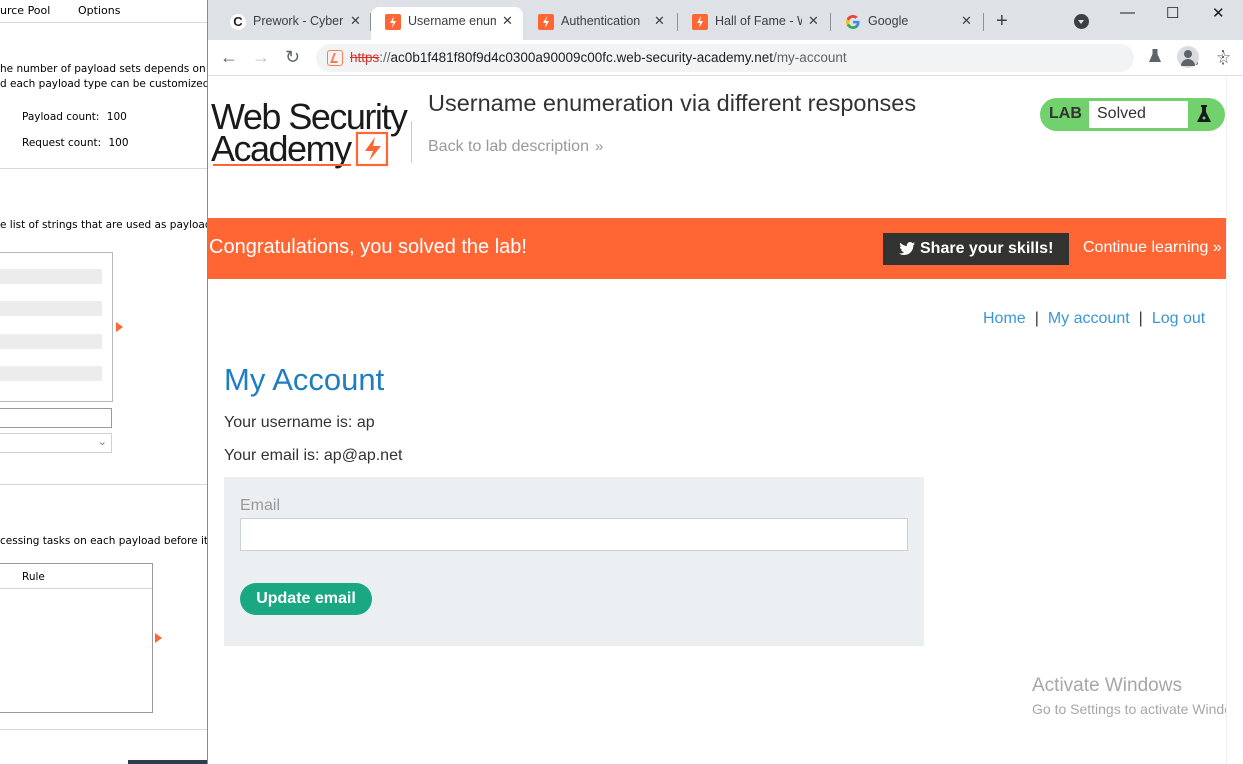  Describe the element at coordinates (1089, 318) in the screenshot. I see `nav-my-account-link: My account` at that location.